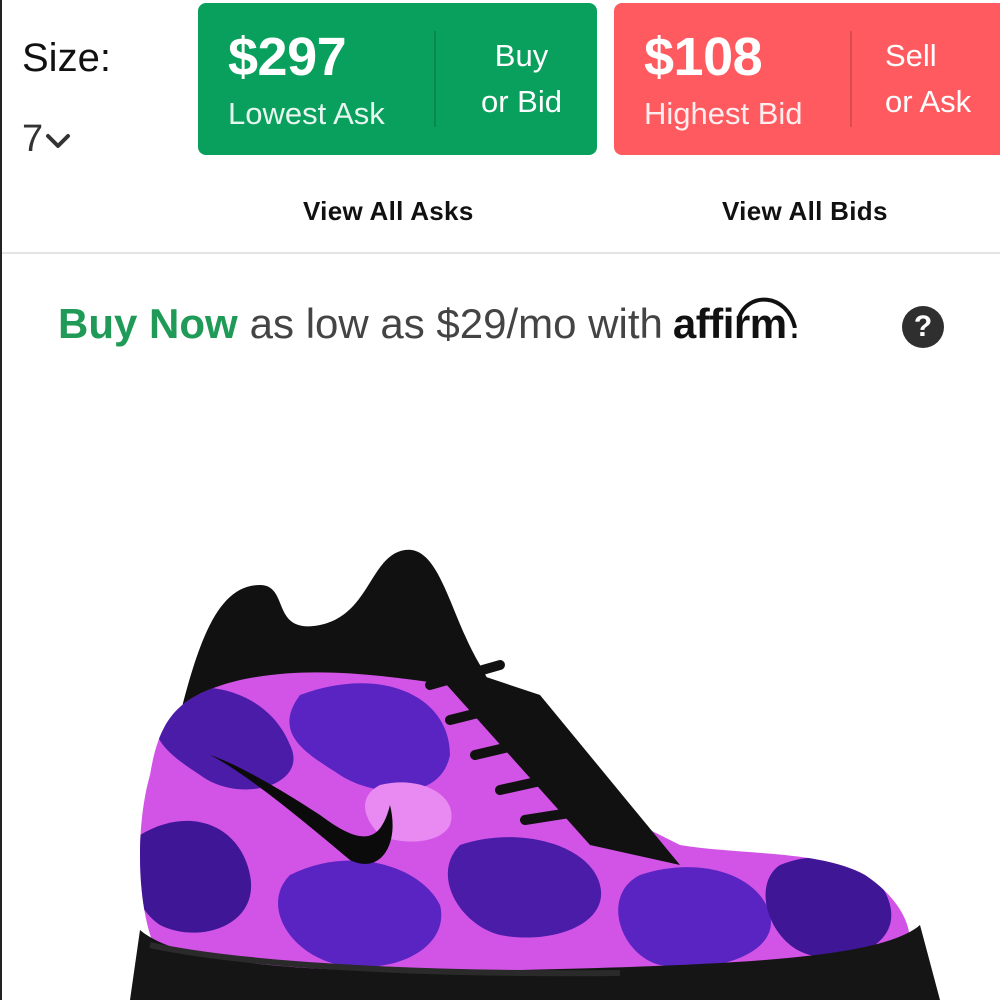  I want to click on or-bid-label: or Bid, so click(521, 101).